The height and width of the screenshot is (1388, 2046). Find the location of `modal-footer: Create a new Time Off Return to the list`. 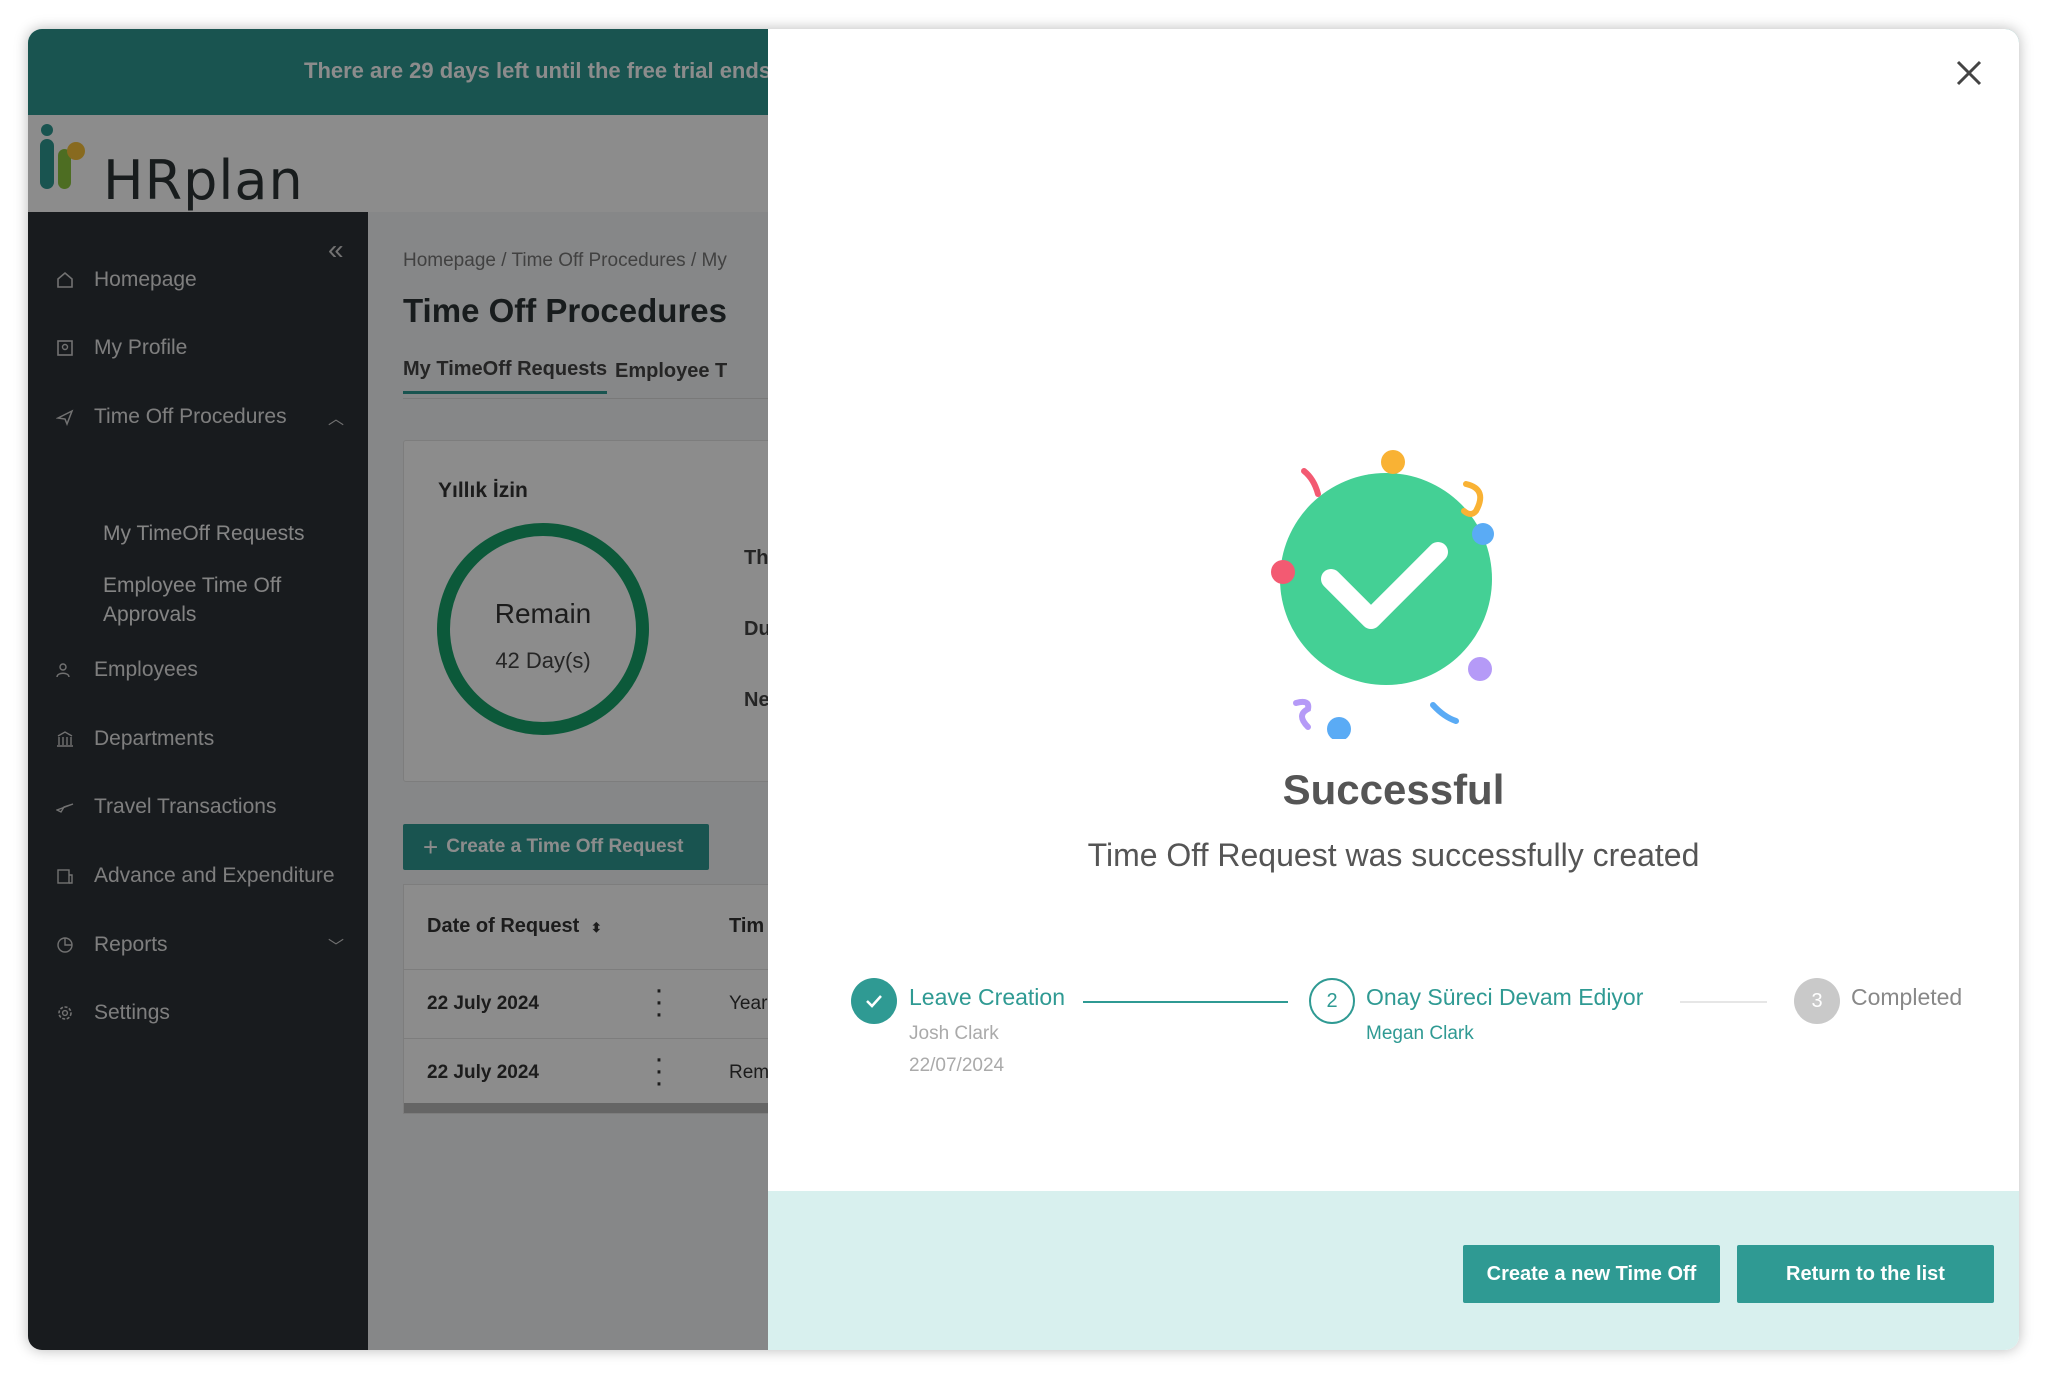

modal-footer: Create a new Time Off Return to the list is located at coordinates (1393, 1270).